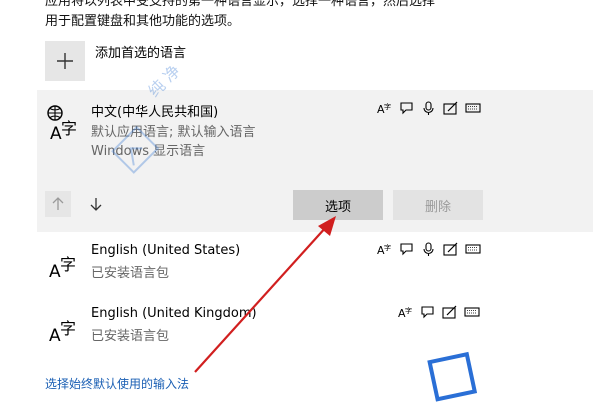 This screenshot has width=601, height=404. What do you see at coordinates (506, 376) in the screenshot?
I see `watermark-logo: 爱纯净 aichunjing.com` at bounding box center [506, 376].